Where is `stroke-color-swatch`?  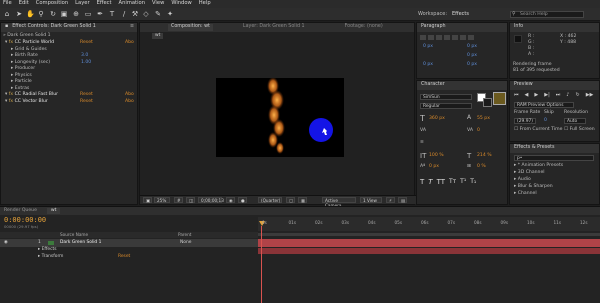 stroke-color-swatch is located at coordinates (487, 102).